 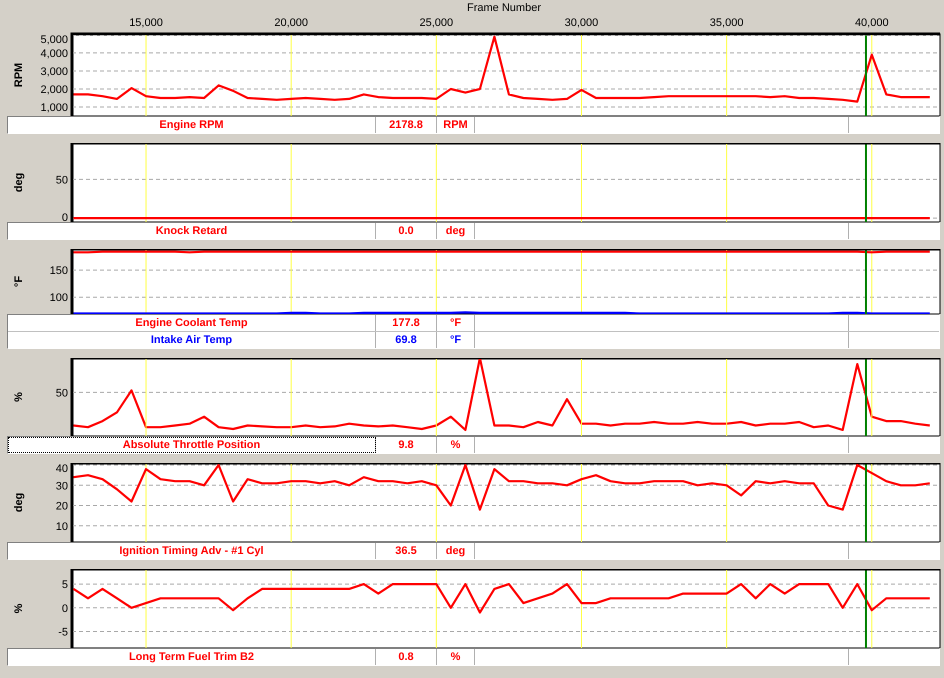 What do you see at coordinates (406, 125) in the screenshot?
I see `channel-value: 2178.8` at bounding box center [406, 125].